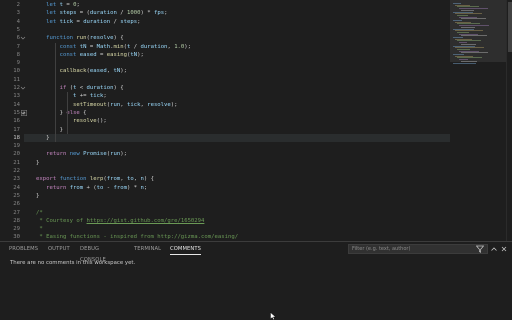 This screenshot has height=320, width=512. Describe the element at coordinates (23, 249) in the screenshot. I see `tab-problems: PROBLEMS` at that location.